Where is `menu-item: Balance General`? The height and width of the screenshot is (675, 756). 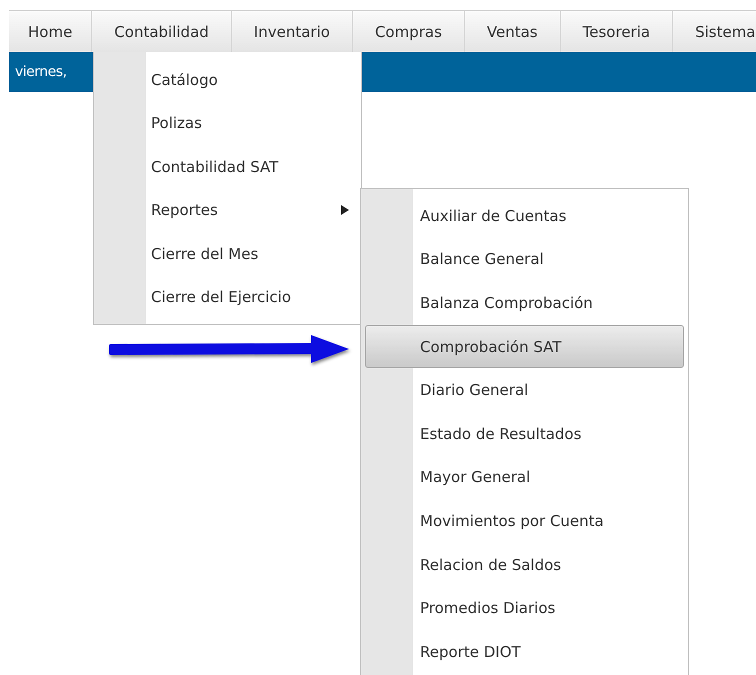
menu-item: Balance General is located at coordinates (524, 260).